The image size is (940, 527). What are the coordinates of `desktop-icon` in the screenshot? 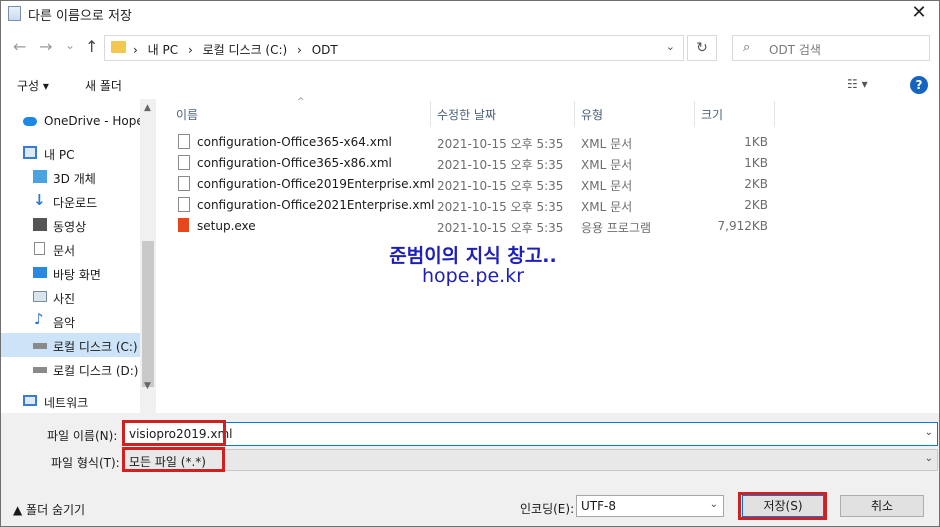 It's located at (40, 272).